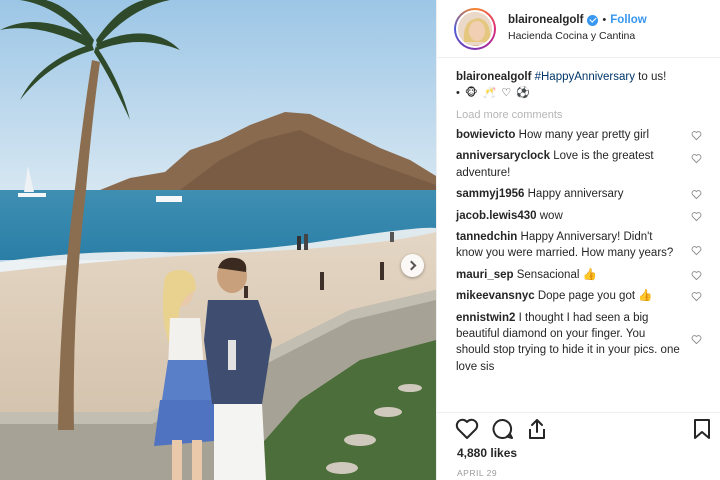 The width and height of the screenshot is (720, 480). I want to click on caption-text: to us!, so click(650, 77).